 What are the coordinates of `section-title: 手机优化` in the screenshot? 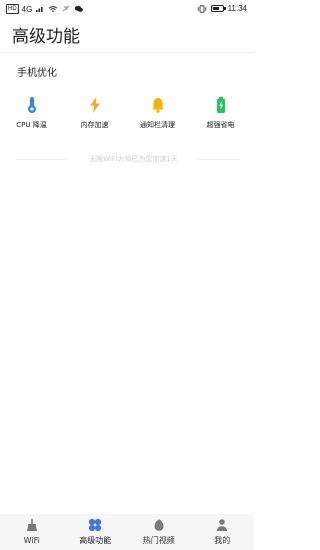 It's located at (37, 73).